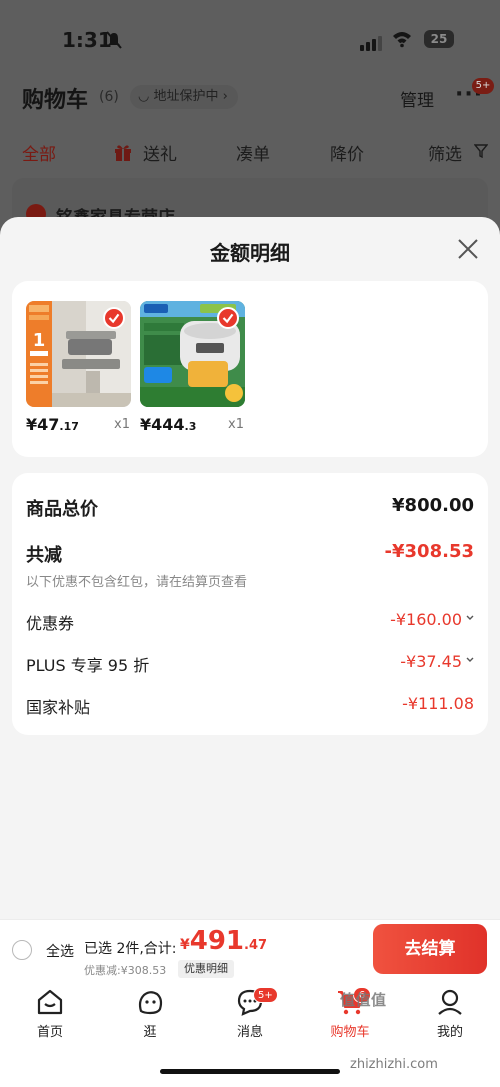 The width and height of the screenshot is (500, 1087). I want to click on tabbar-label: 我的, so click(449, 1032).